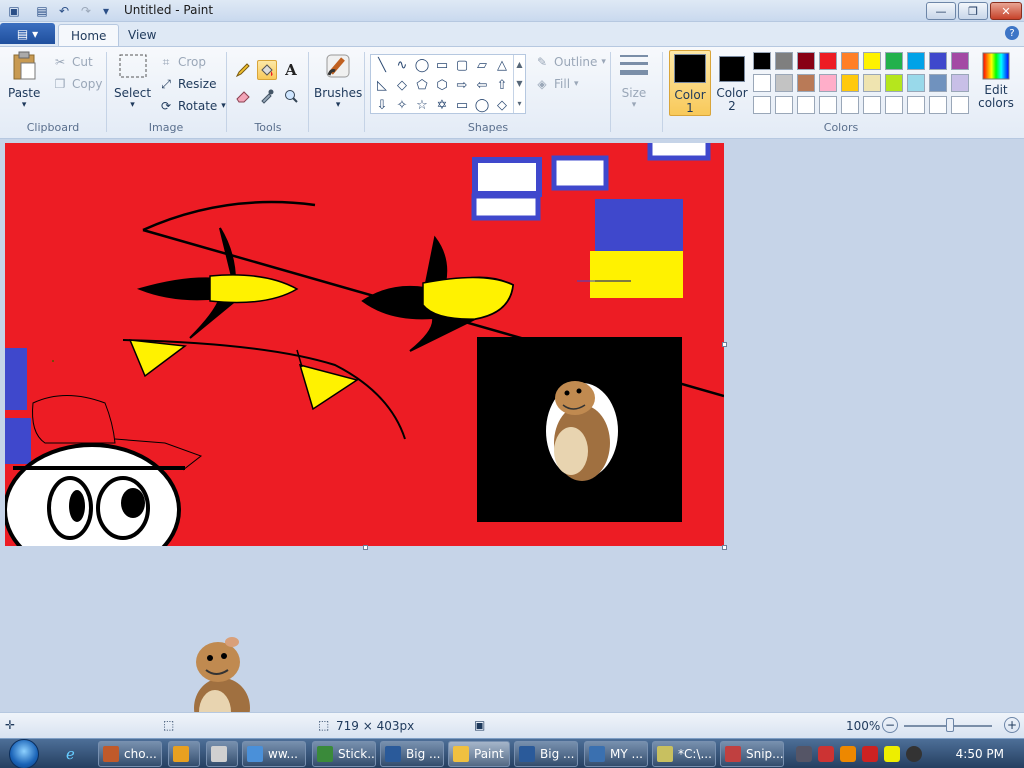 The image size is (1024, 768). I want to click on down-arrow-shape-icon: ⇩, so click(382, 105).